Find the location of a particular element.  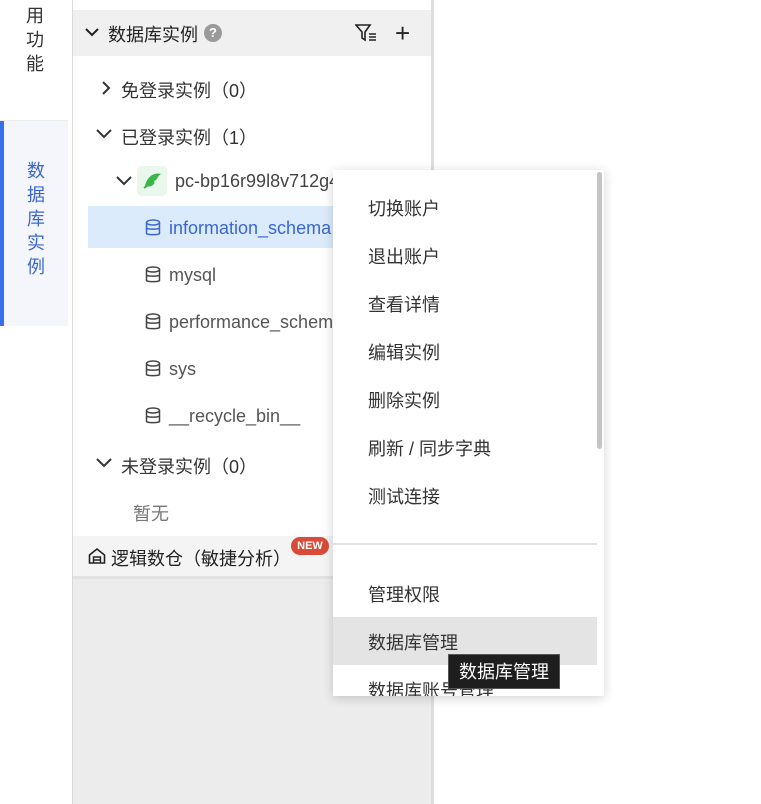

logical-warehouse-label: 逻辑数仓（敏捷分析） is located at coordinates (201, 559).